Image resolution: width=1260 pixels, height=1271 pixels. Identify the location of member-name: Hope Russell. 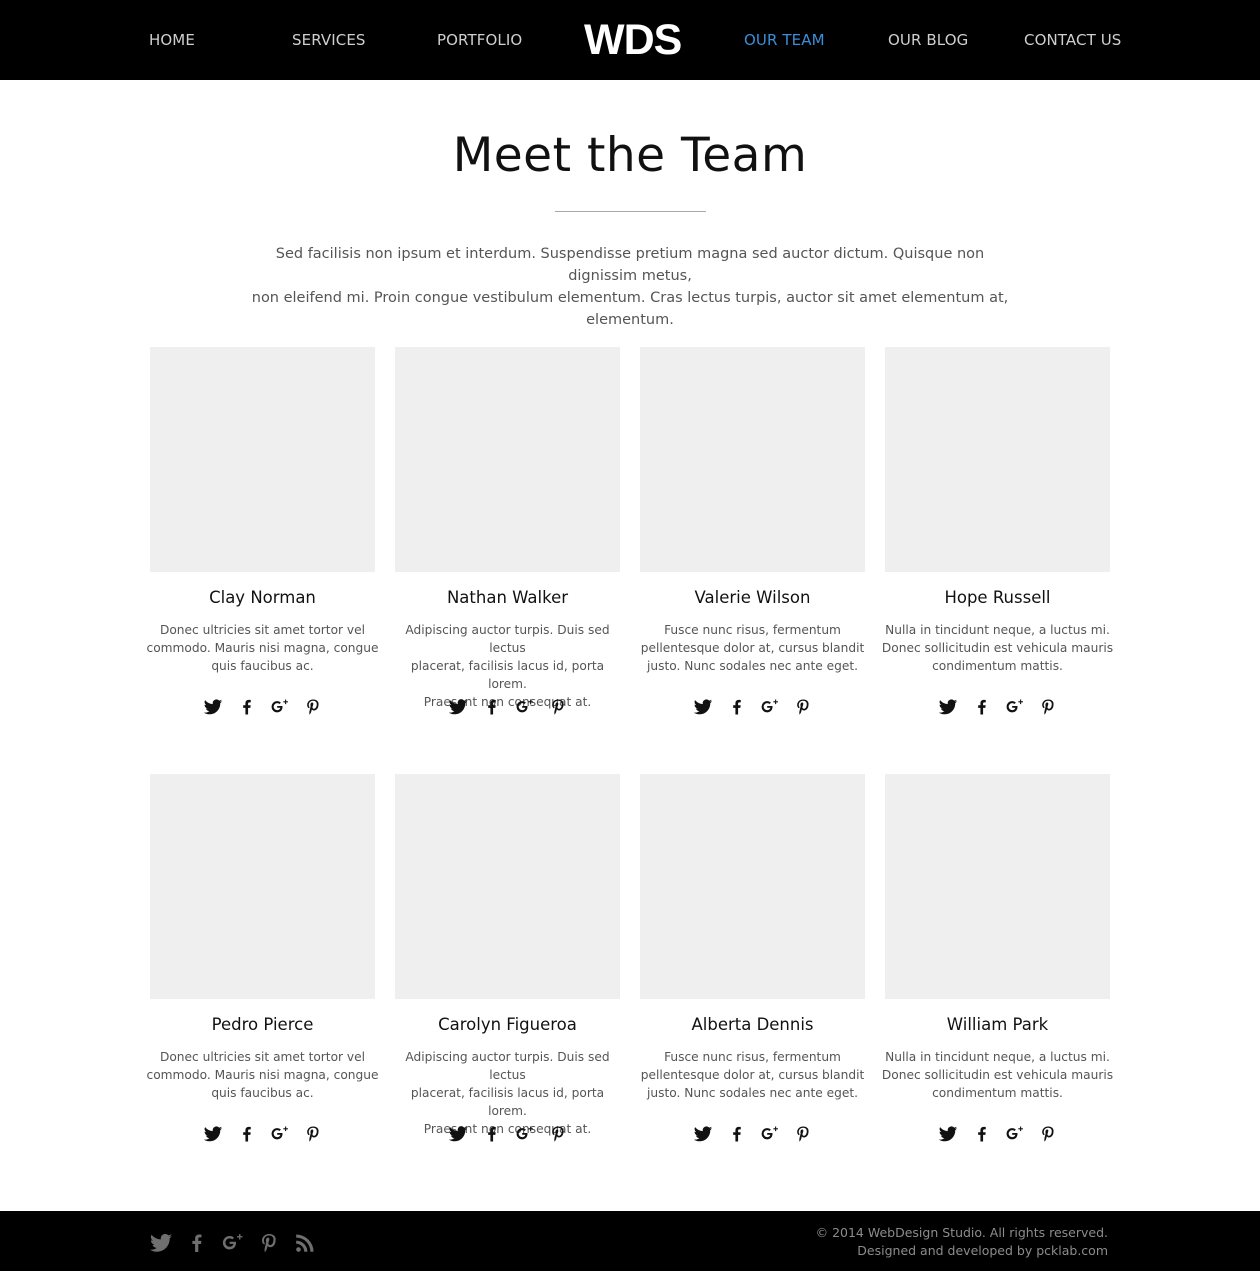
(997, 597).